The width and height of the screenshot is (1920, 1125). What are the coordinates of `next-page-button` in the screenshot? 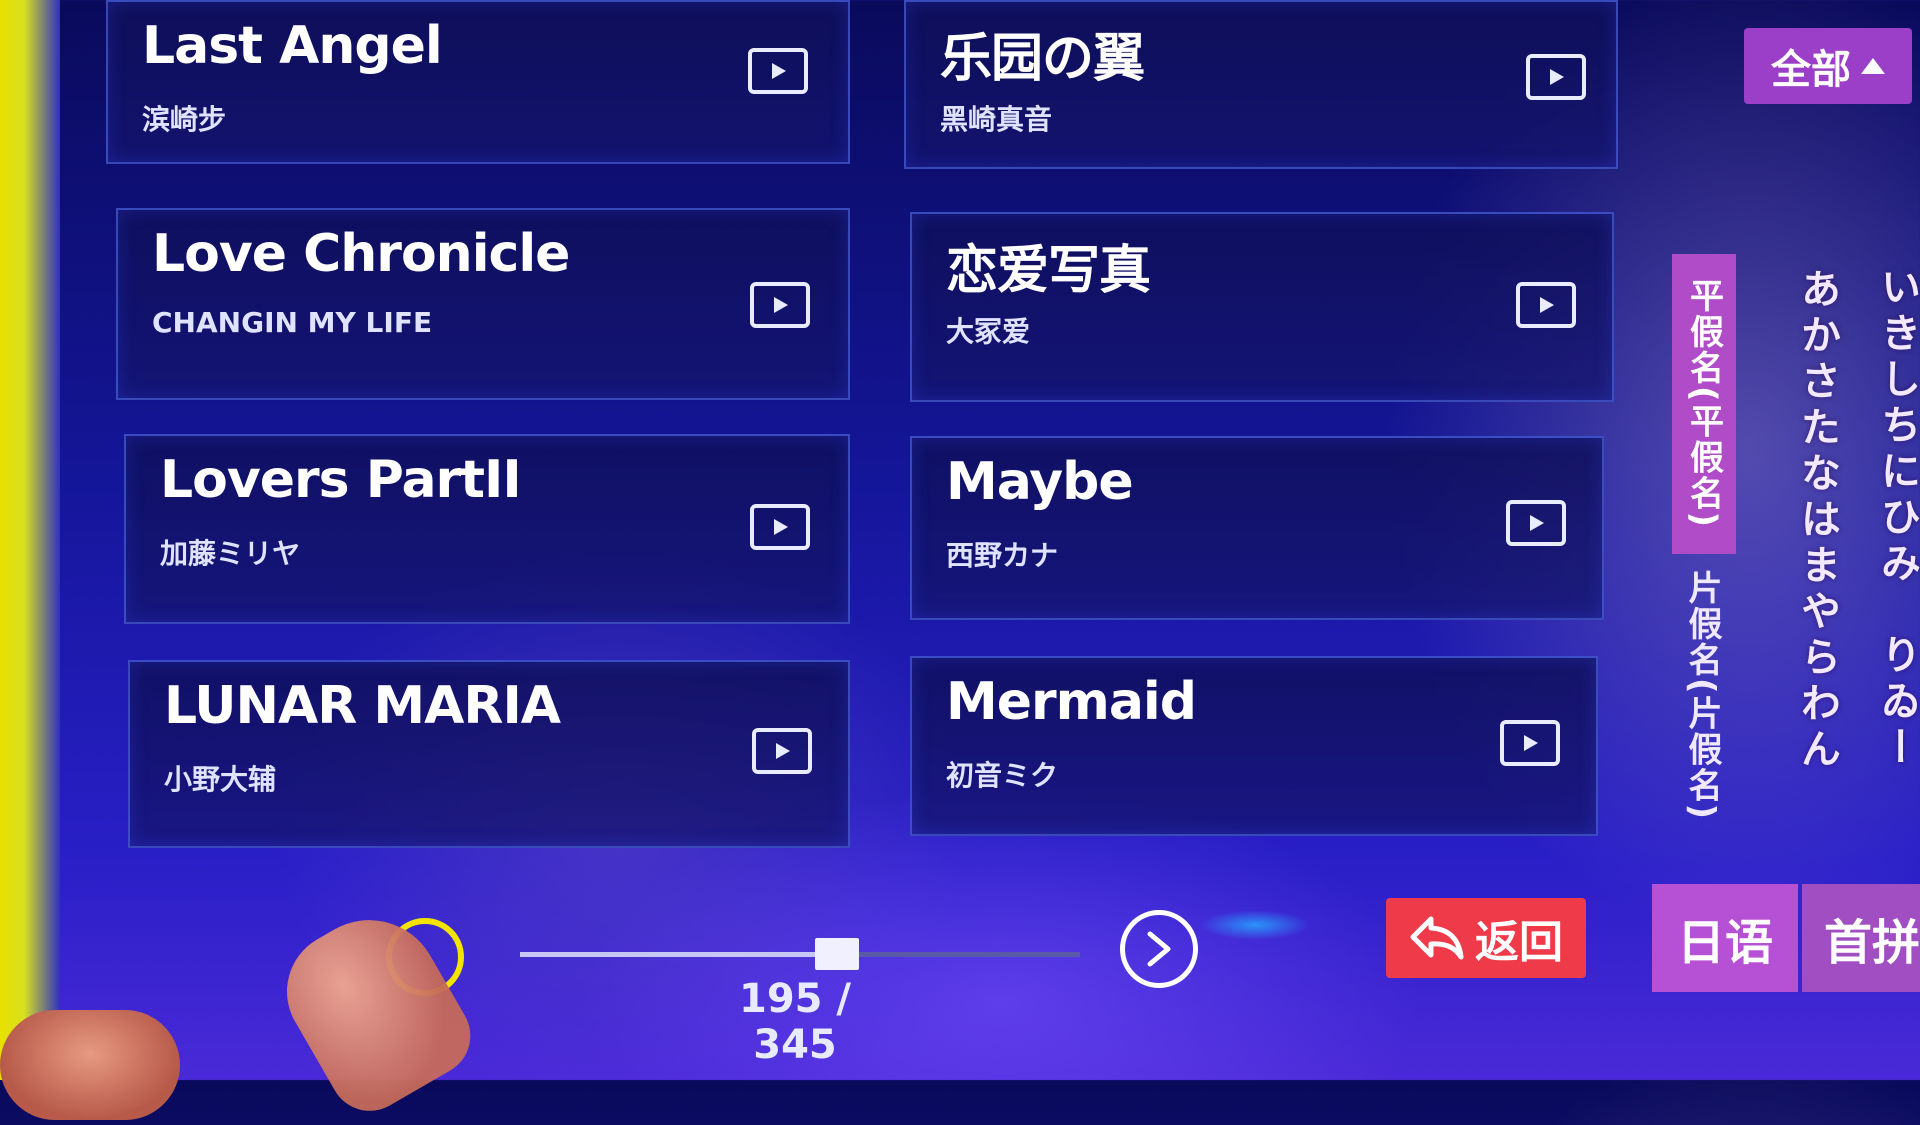 It's located at (1159, 949).